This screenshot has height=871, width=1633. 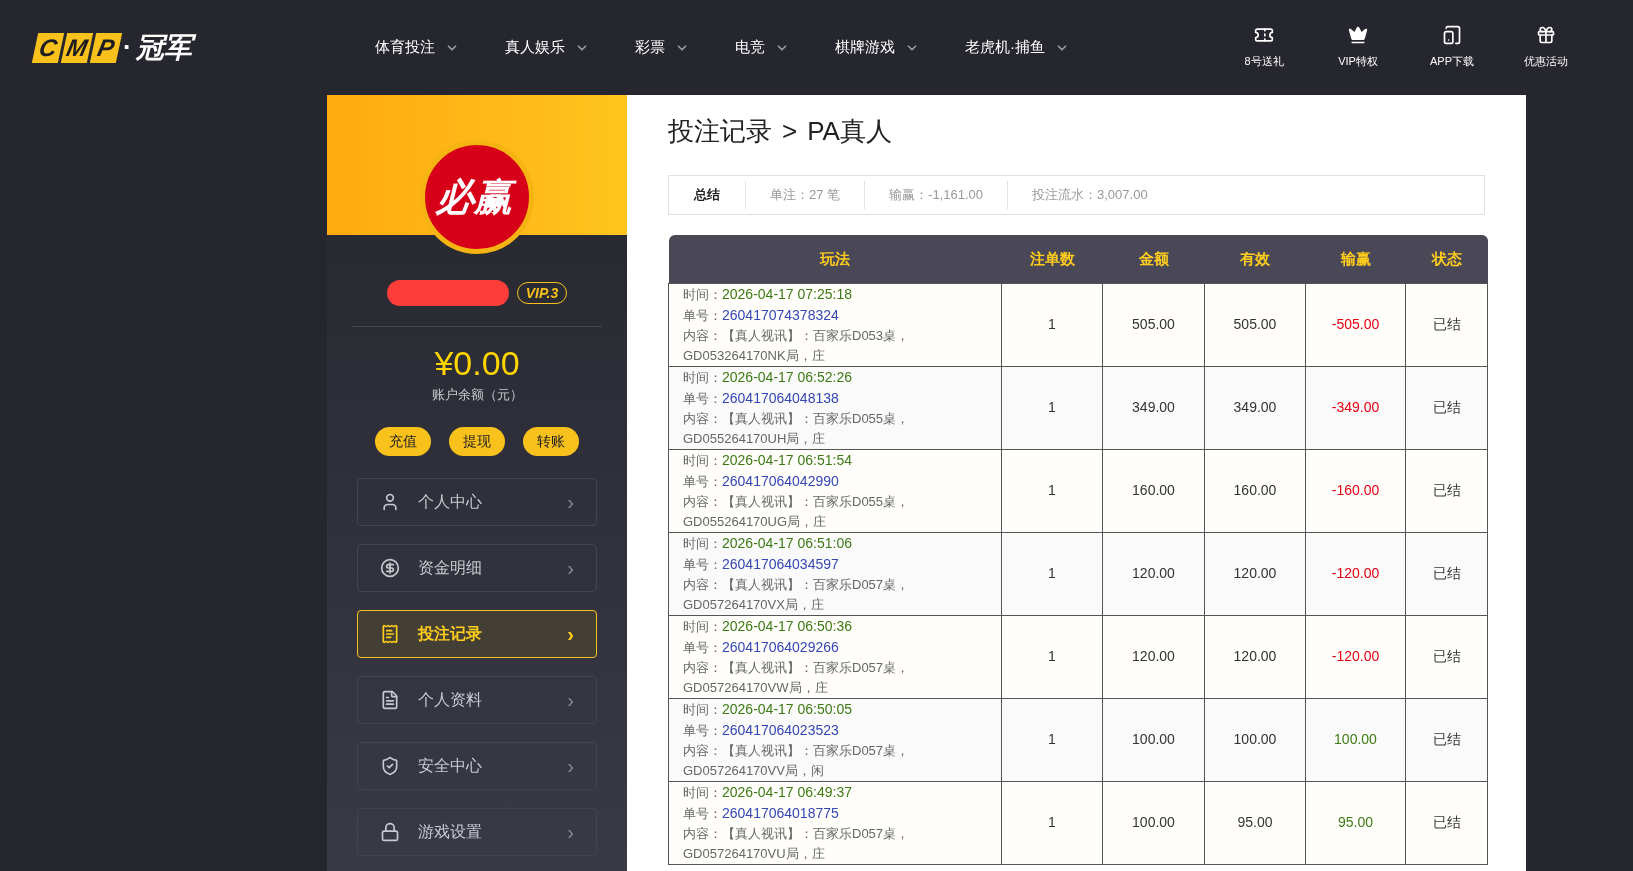 I want to click on menu-label: 个人中心, so click(x=450, y=501).